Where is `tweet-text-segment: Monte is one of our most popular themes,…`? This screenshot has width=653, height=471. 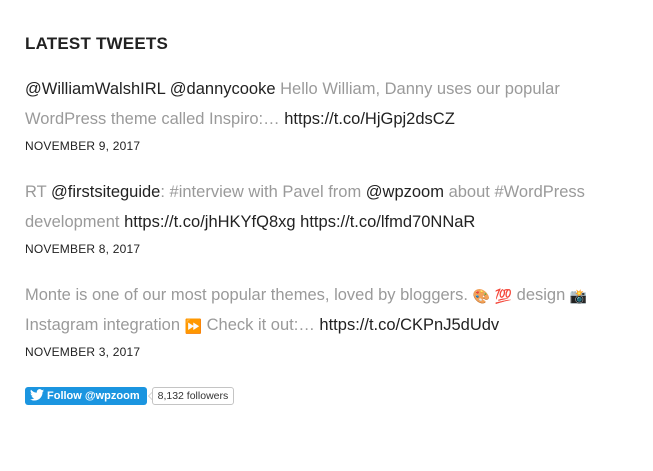 tweet-text-segment: Monte is one of our most popular themes,… is located at coordinates (249, 295).